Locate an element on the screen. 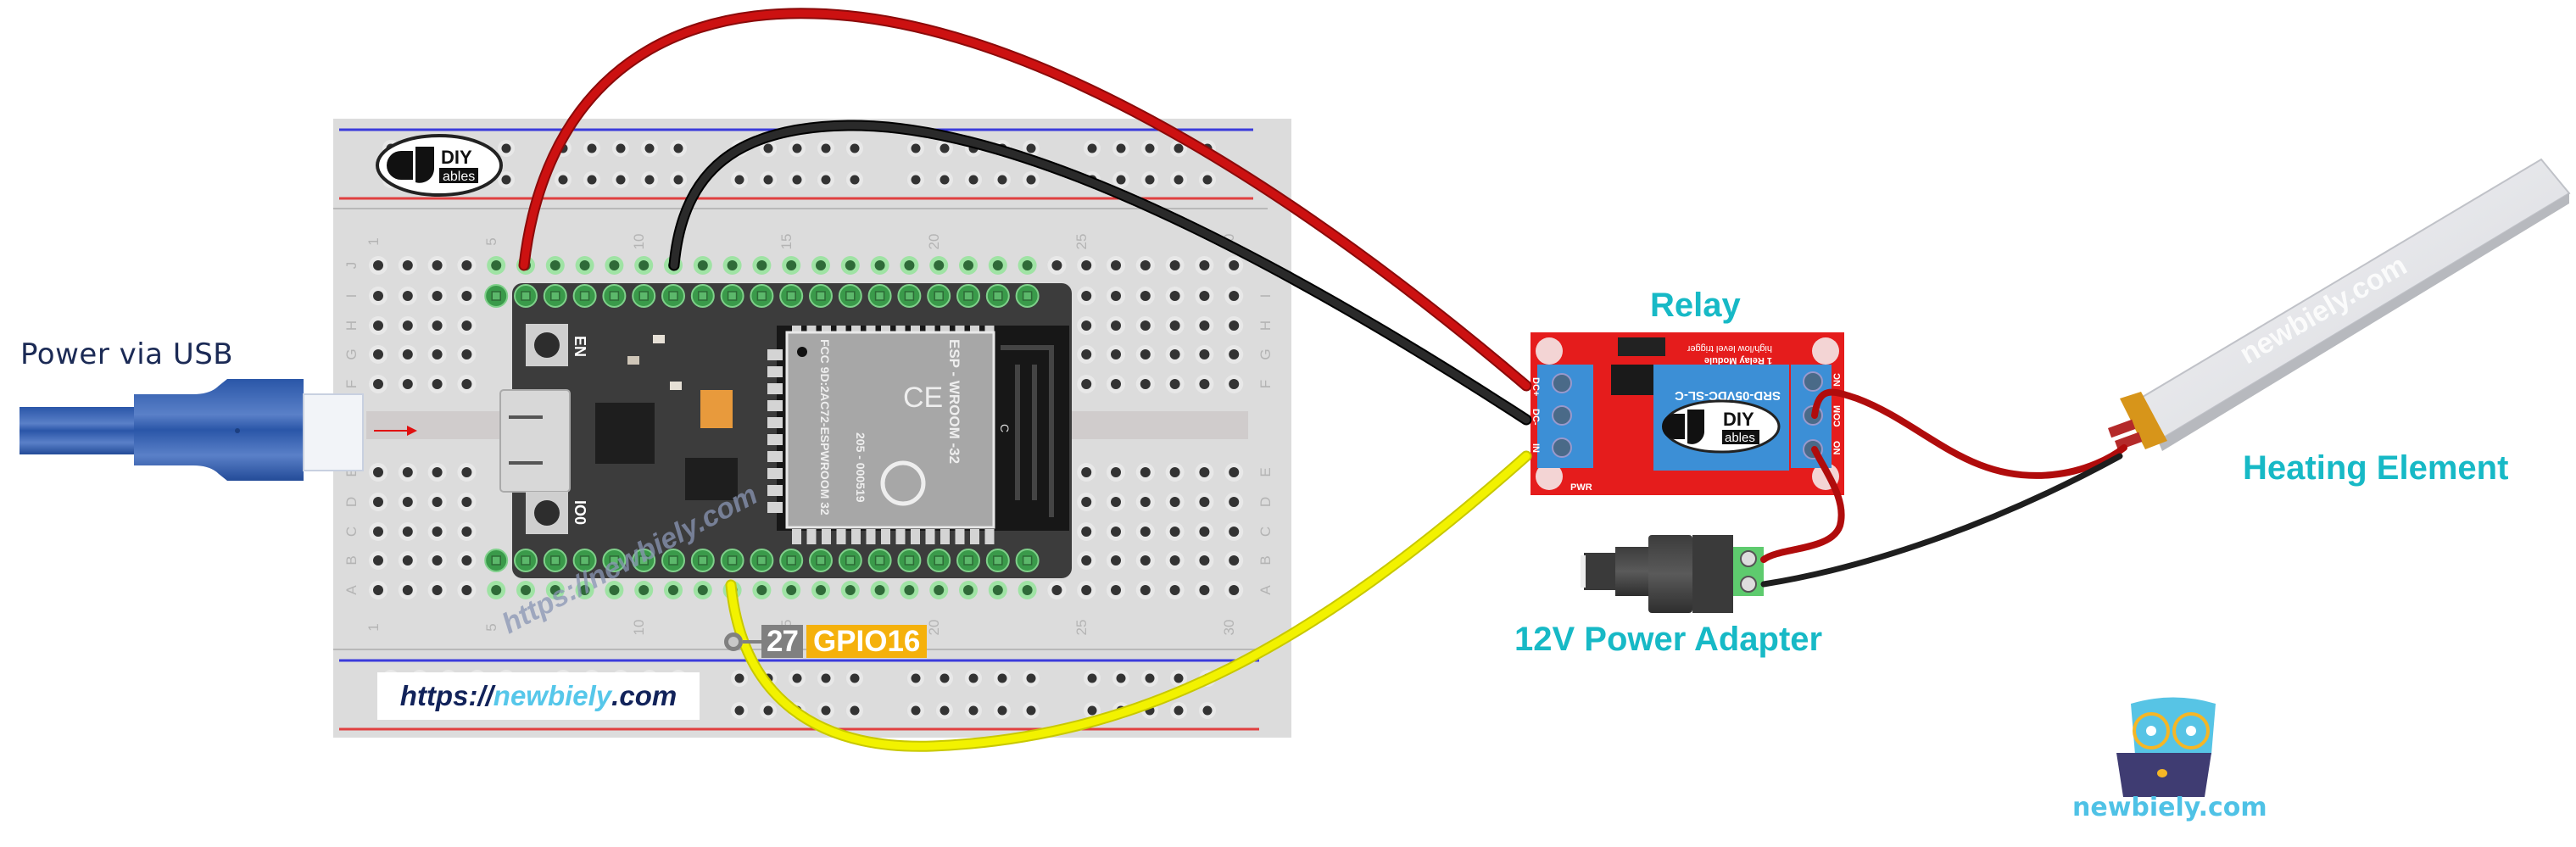 The image size is (2576, 847). trigger-jumper is located at coordinates (1641, 347).